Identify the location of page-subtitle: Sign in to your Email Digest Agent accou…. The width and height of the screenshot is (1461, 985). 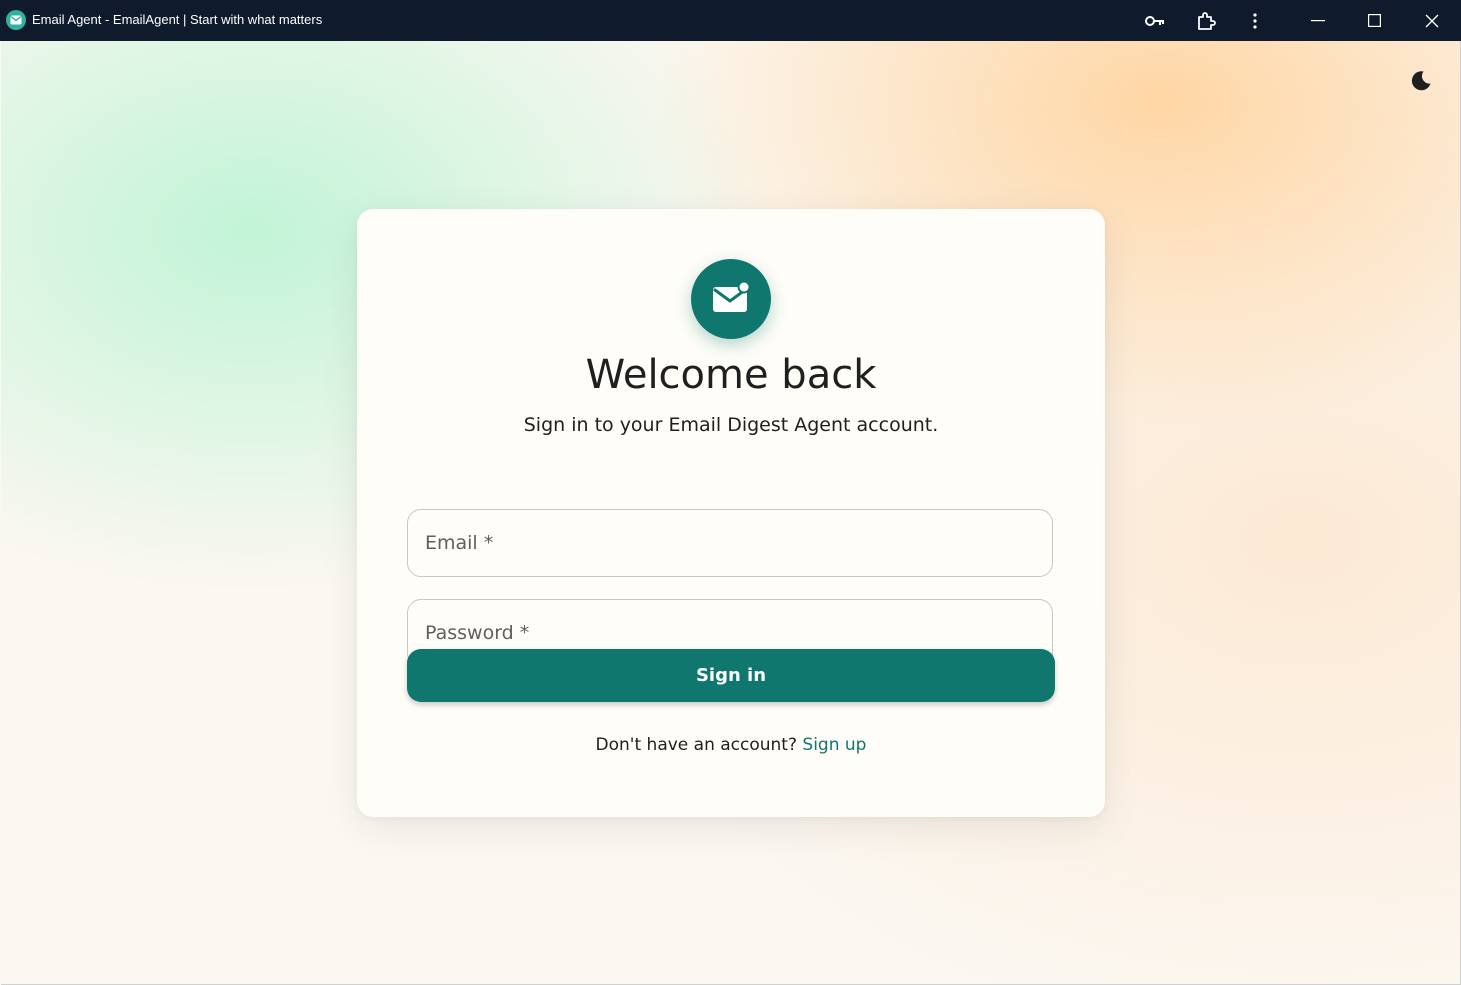
(731, 425).